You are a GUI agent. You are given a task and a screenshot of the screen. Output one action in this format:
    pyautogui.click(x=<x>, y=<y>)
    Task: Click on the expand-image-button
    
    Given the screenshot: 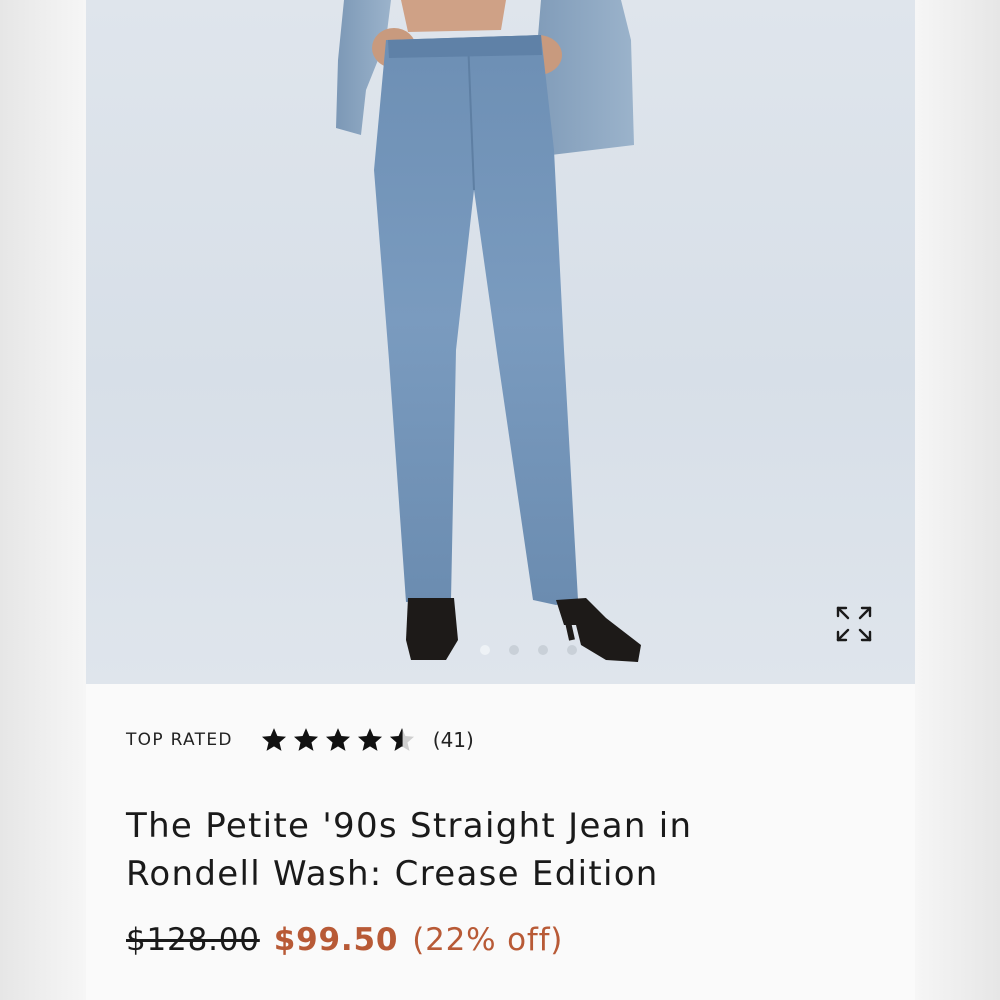 What is the action you would take?
    pyautogui.click(x=858, y=628)
    